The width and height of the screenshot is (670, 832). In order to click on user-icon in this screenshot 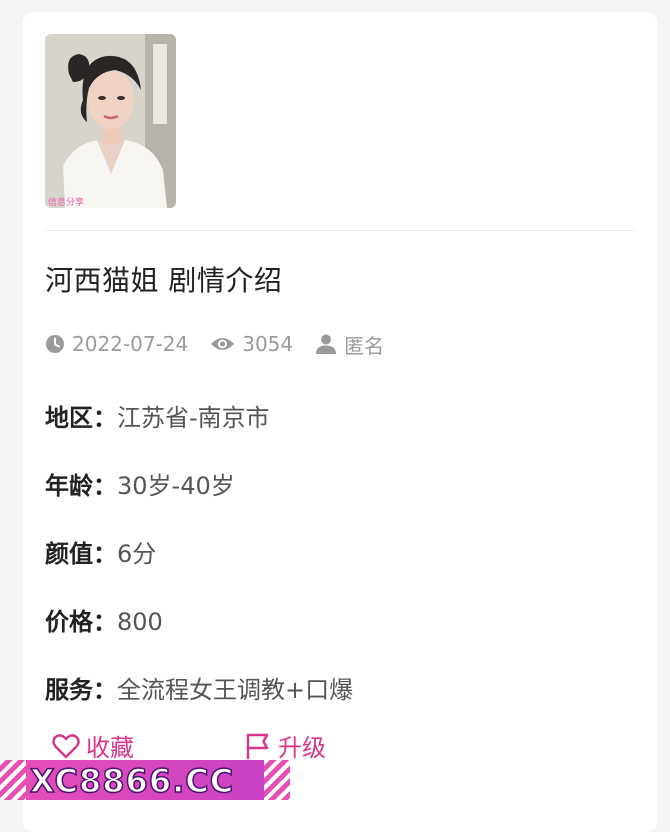, I will do `click(326, 344)`.